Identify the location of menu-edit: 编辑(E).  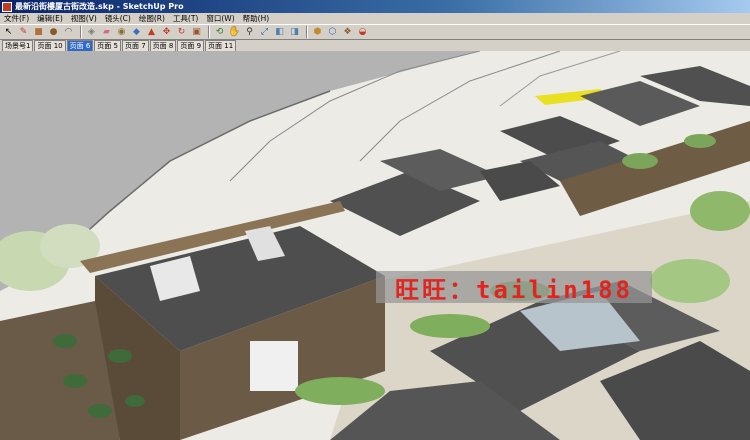
(50, 18).